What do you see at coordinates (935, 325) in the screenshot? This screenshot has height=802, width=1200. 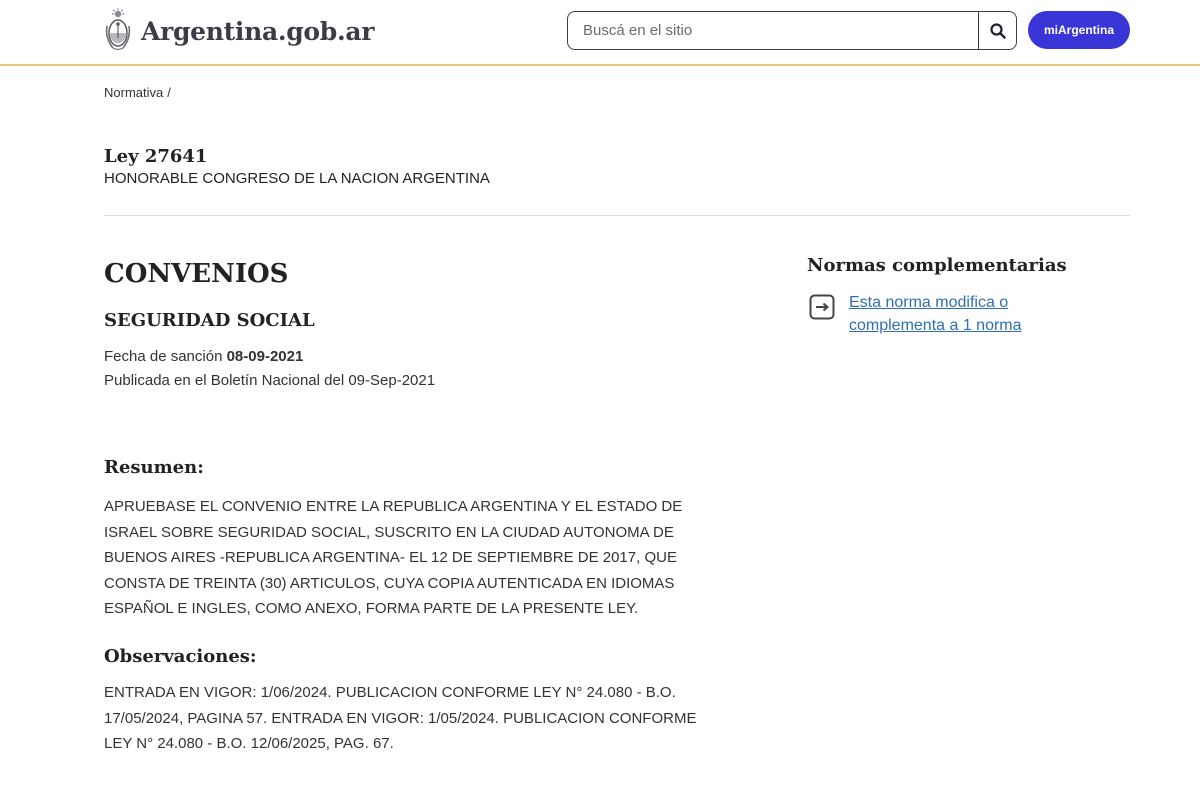 I see `link-line-2: complementa a 1 norma` at bounding box center [935, 325].